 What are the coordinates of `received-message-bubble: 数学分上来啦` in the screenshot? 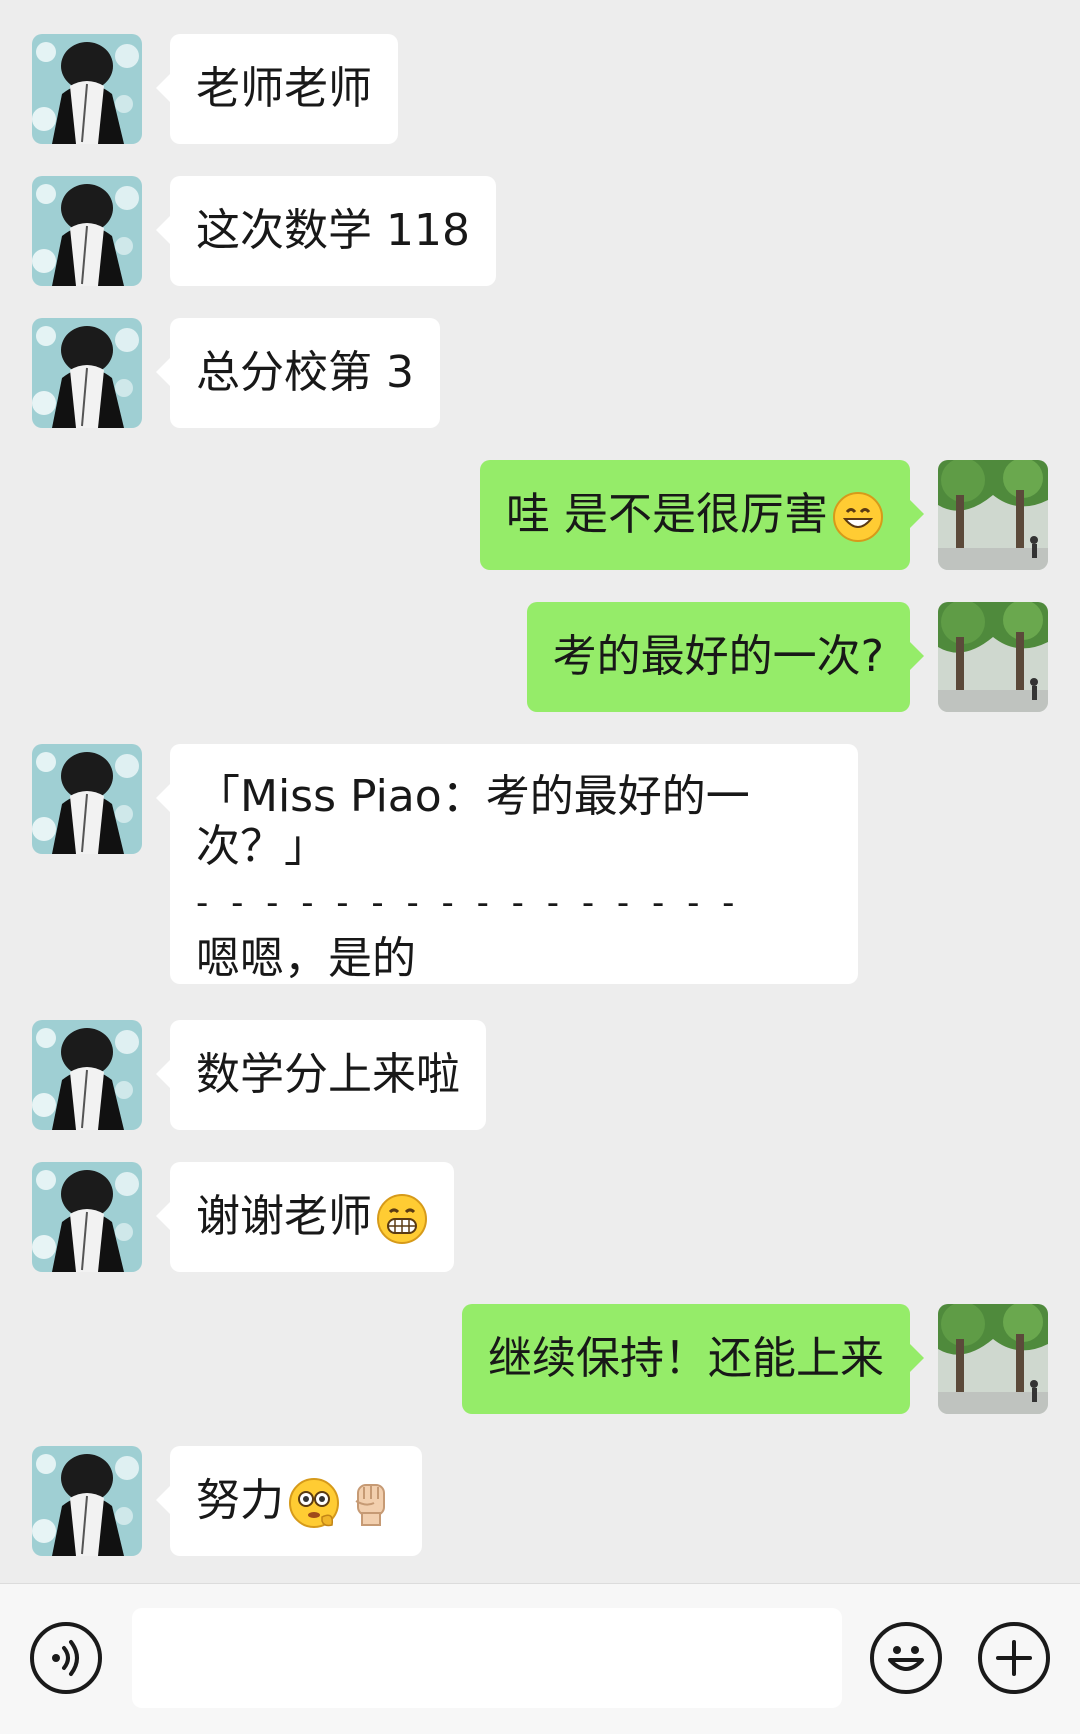 It's located at (321, 1075).